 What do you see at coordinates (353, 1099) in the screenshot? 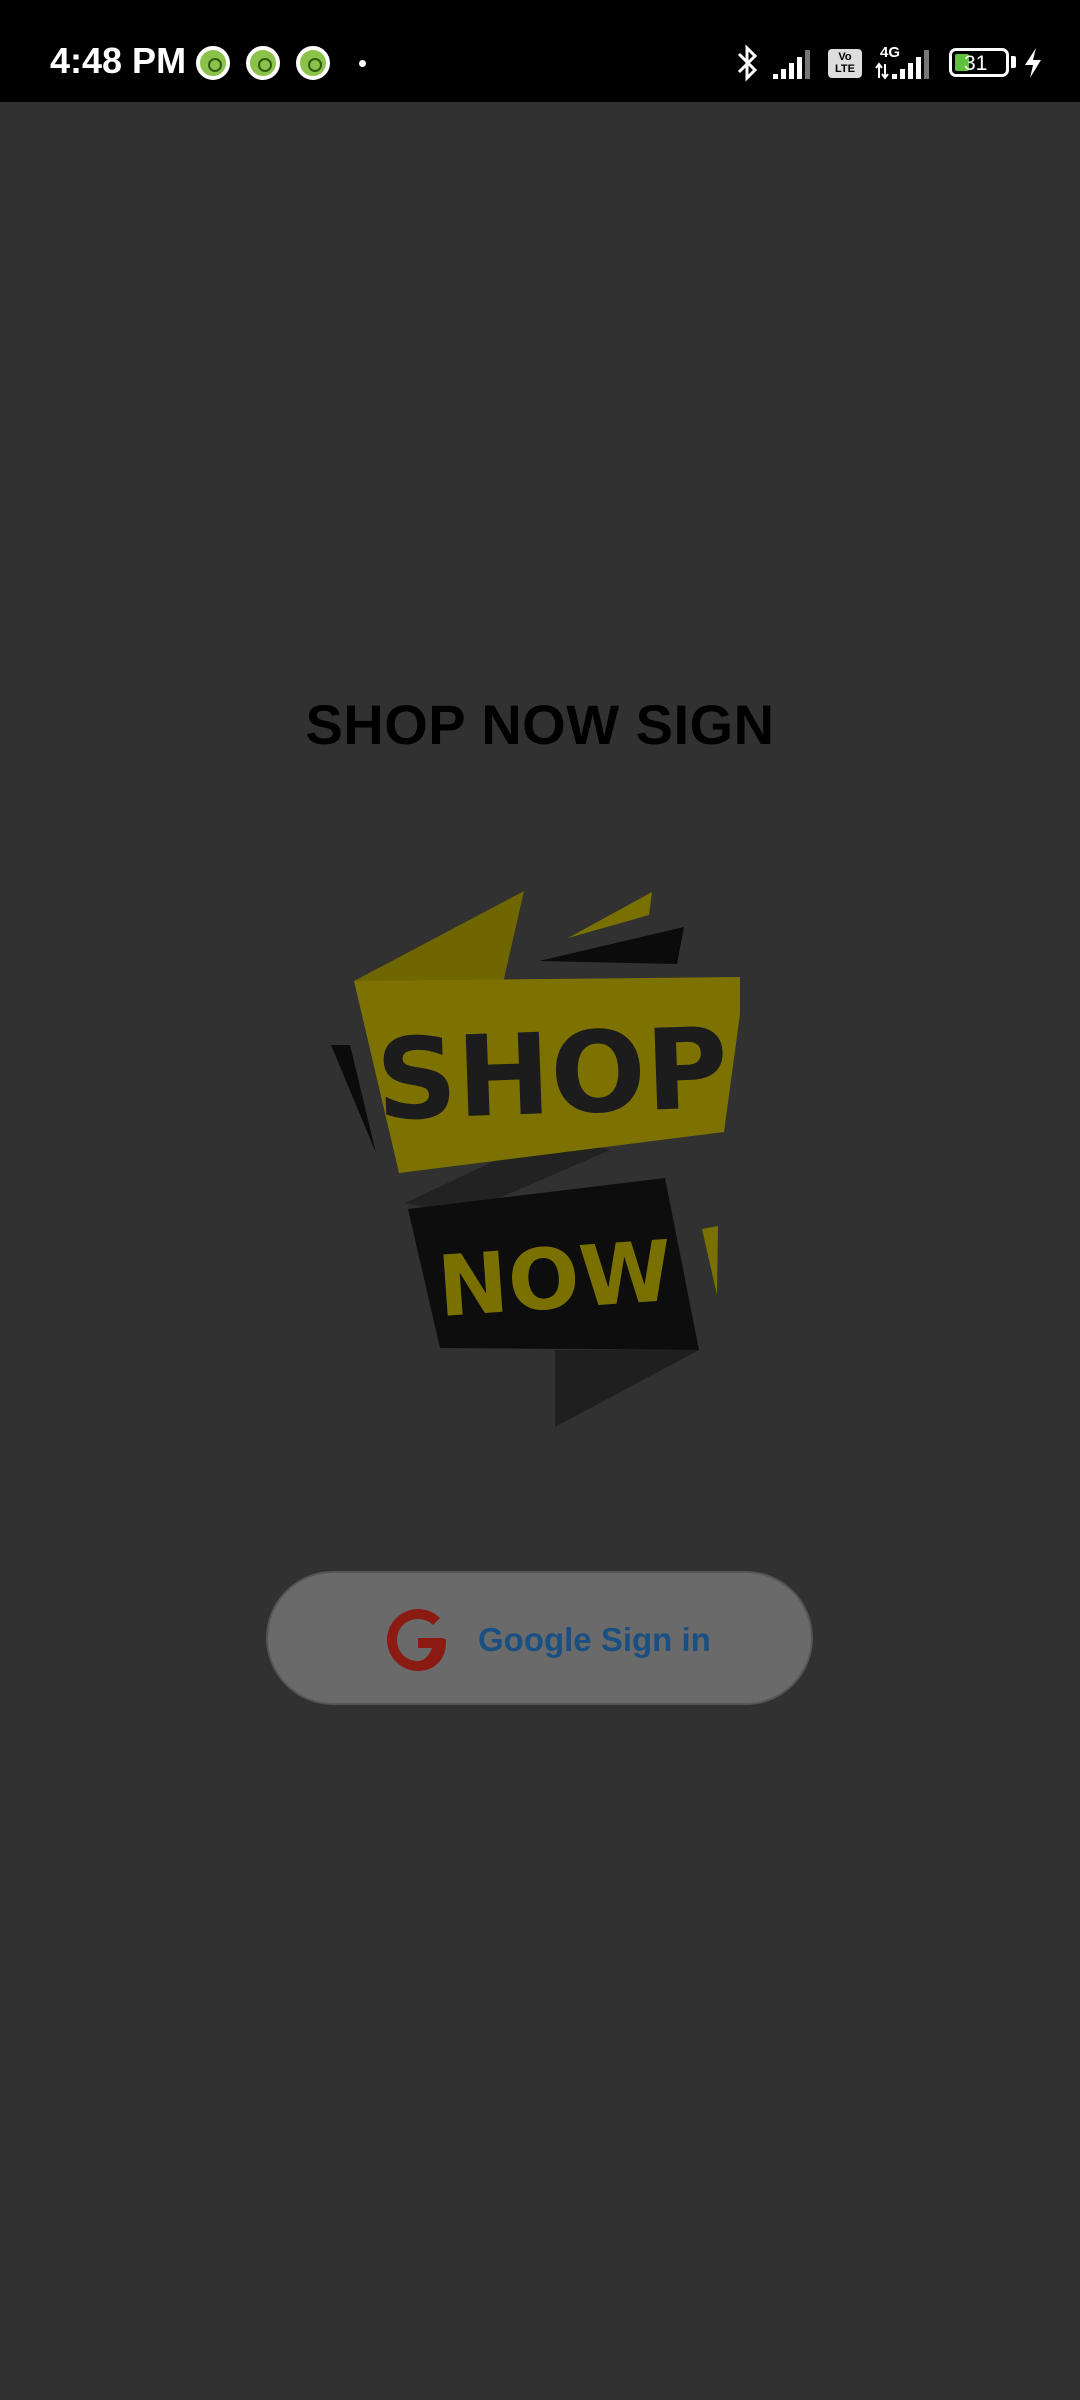
I see `logo-left-sliver` at bounding box center [353, 1099].